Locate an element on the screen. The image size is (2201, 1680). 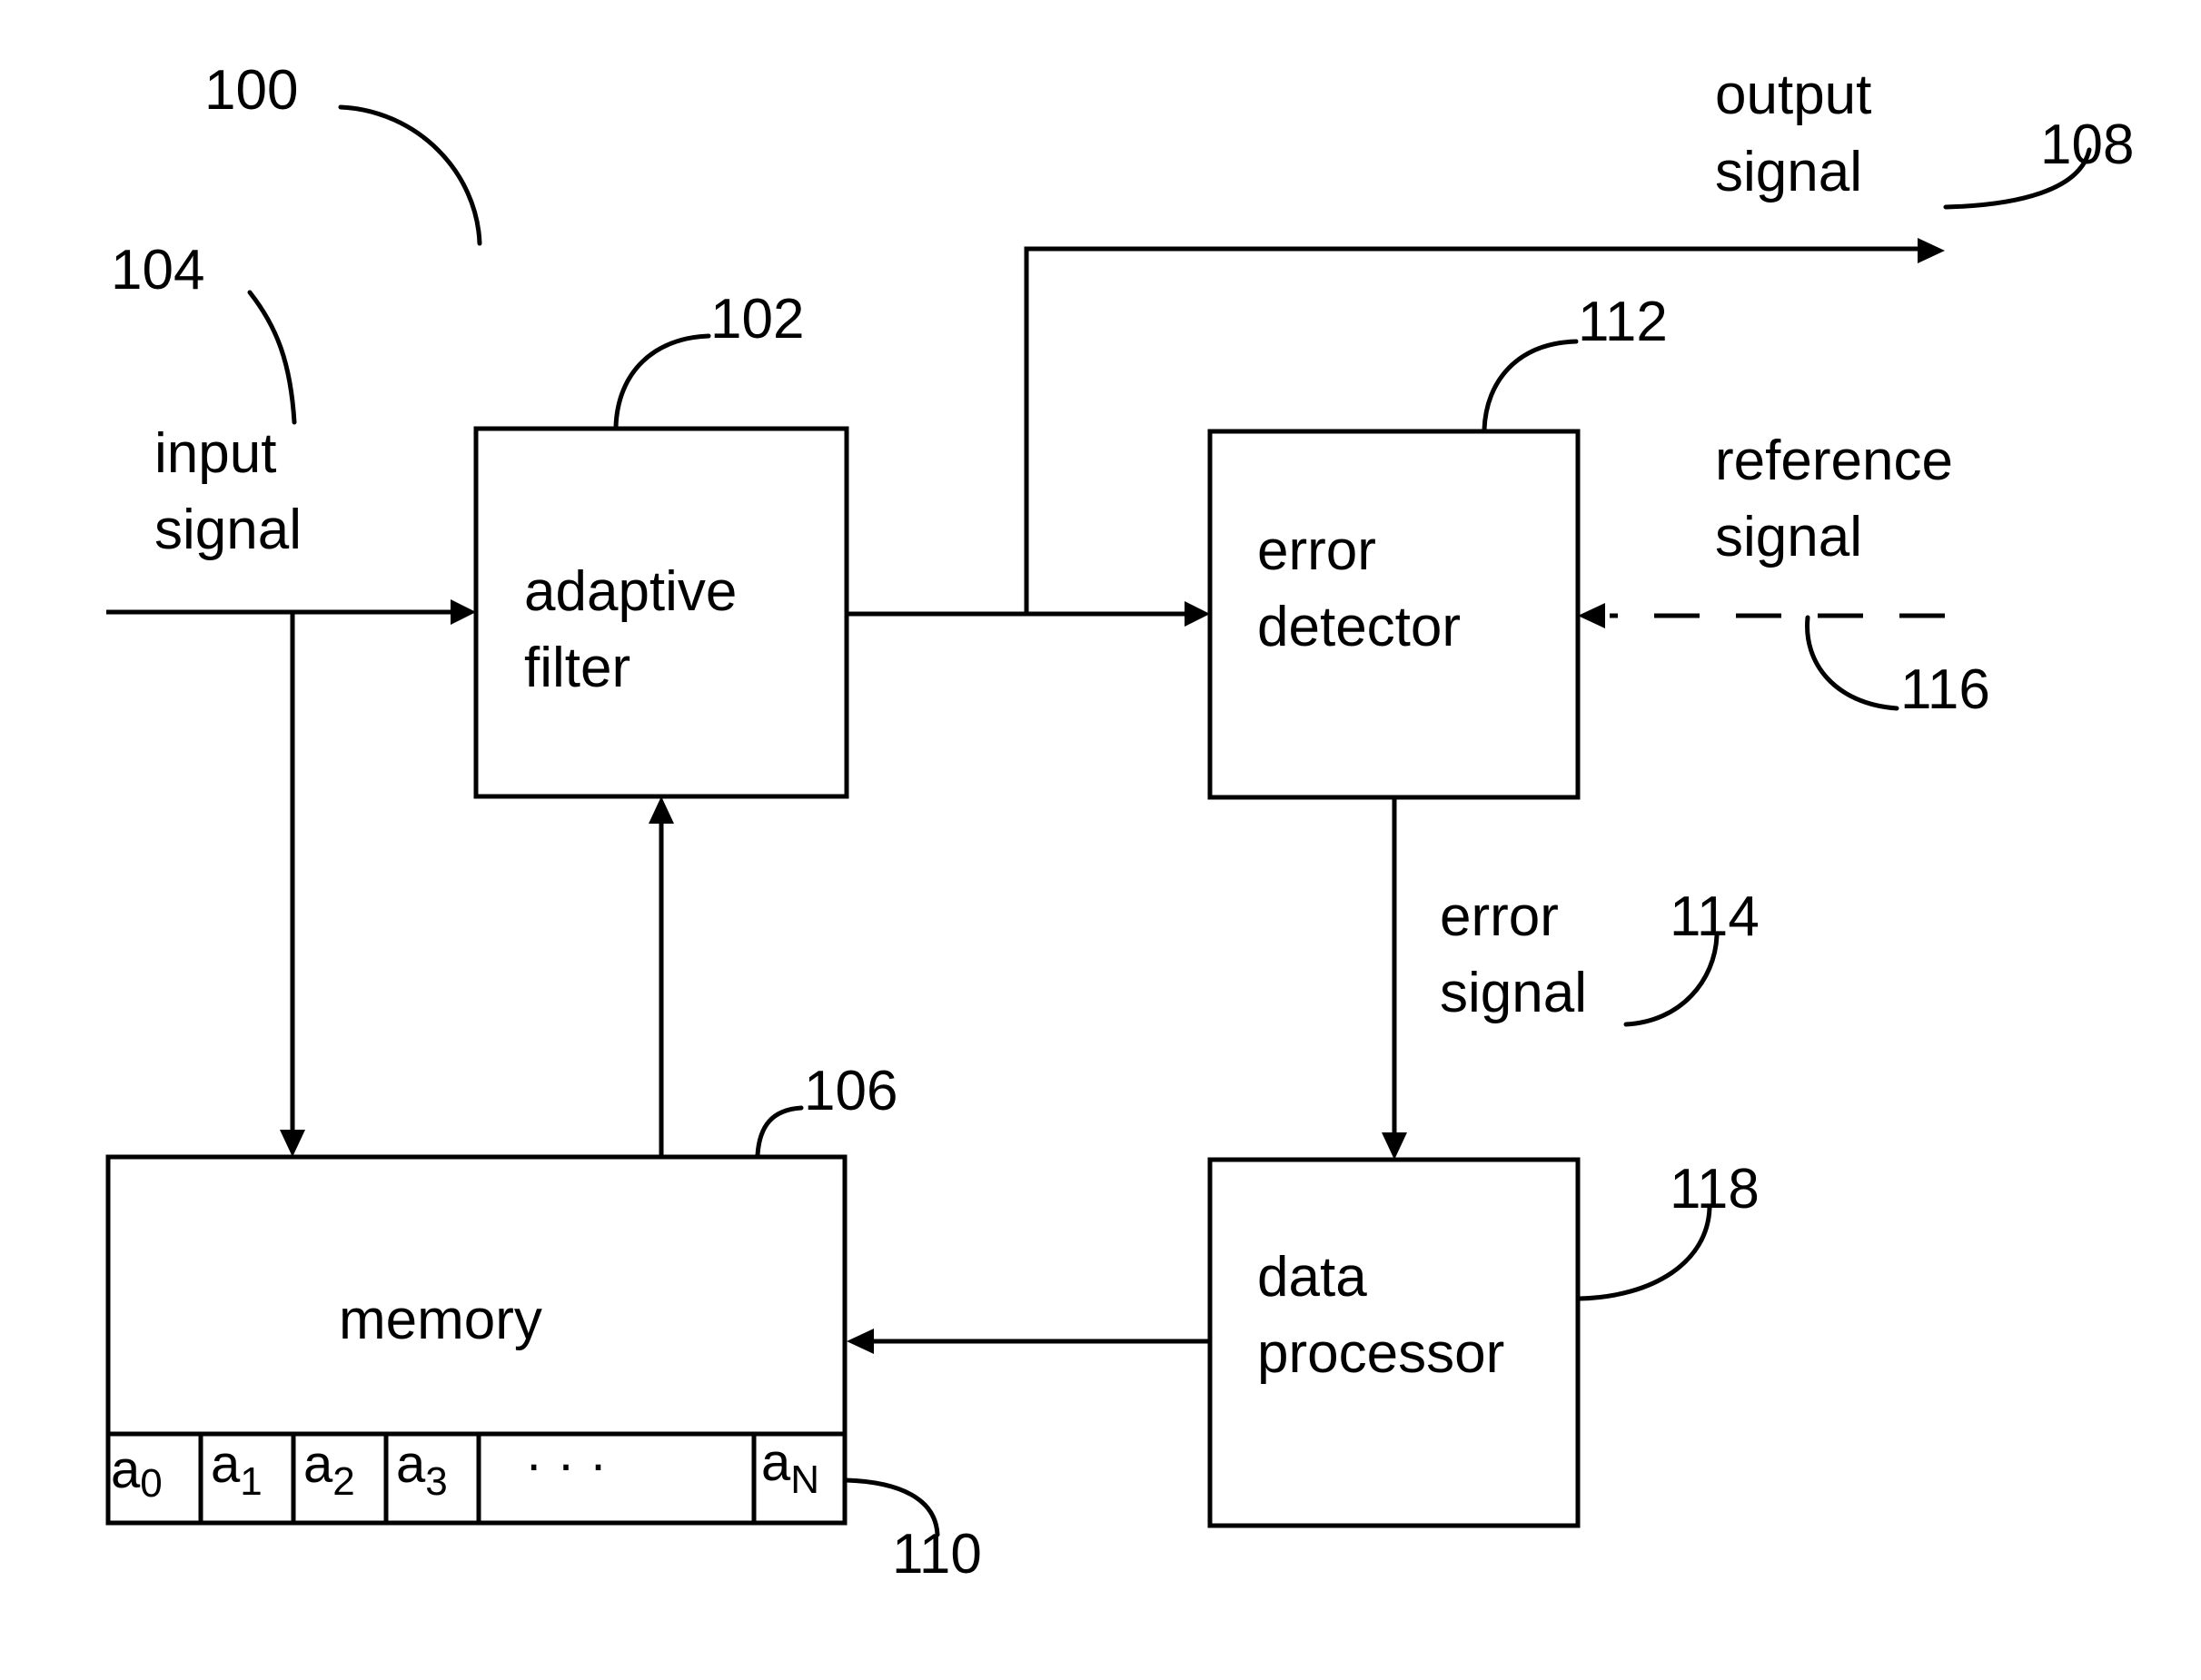
data-processor-label-line1: data is located at coordinates (1312, 1278).